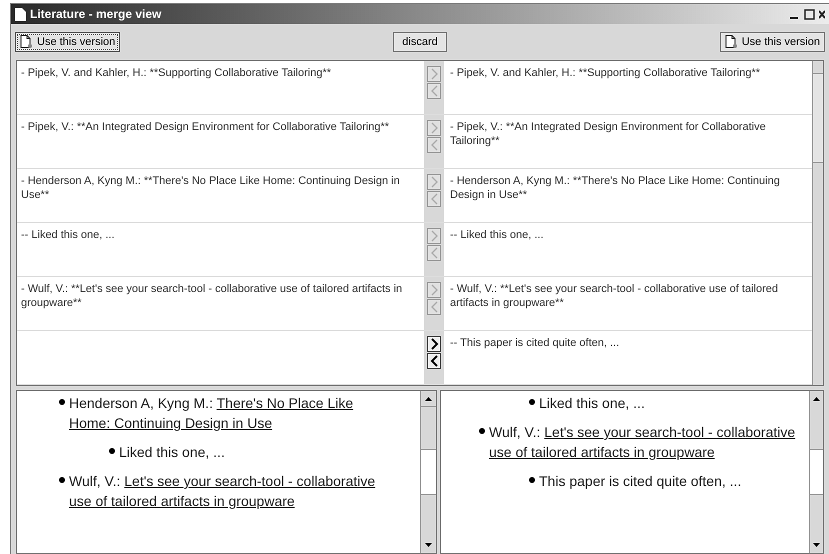  What do you see at coordinates (809, 14) in the screenshot?
I see `maximize-icon` at bounding box center [809, 14].